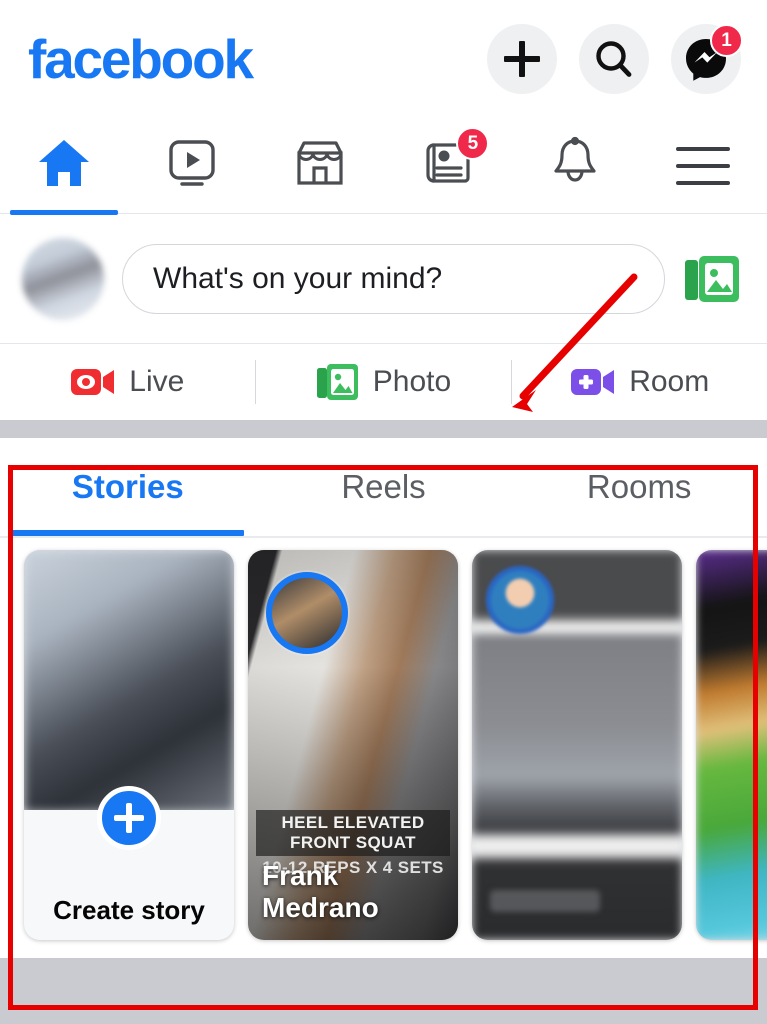  Describe the element at coordinates (353, 833) in the screenshot. I see `story-caption-line-1: HEEL ELEVATED FRONT SQUAT` at that location.